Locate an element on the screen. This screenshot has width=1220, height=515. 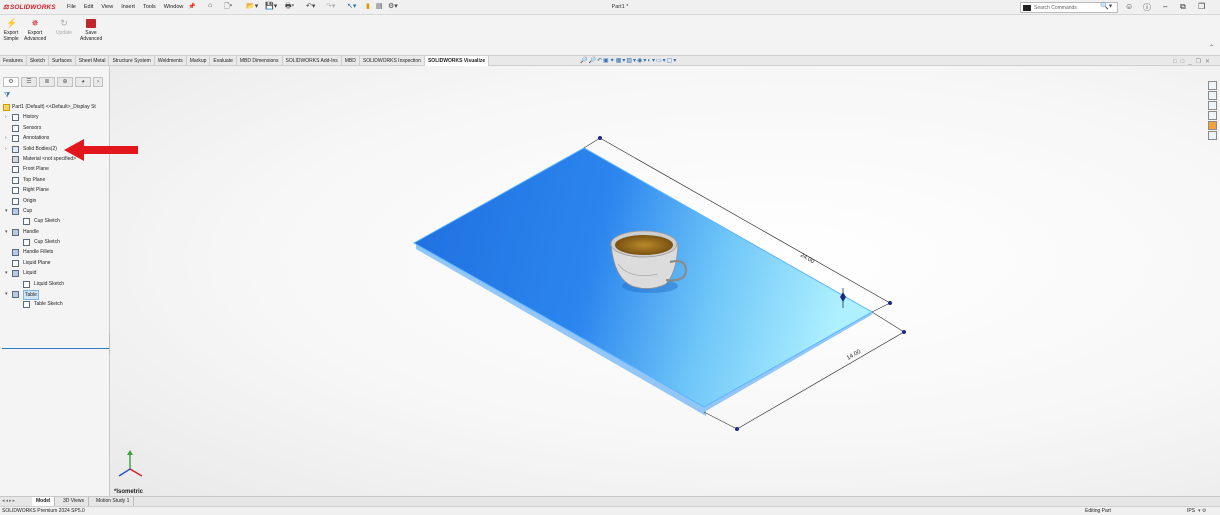
tab-evaluate: Evaluate is located at coordinates (223, 61).